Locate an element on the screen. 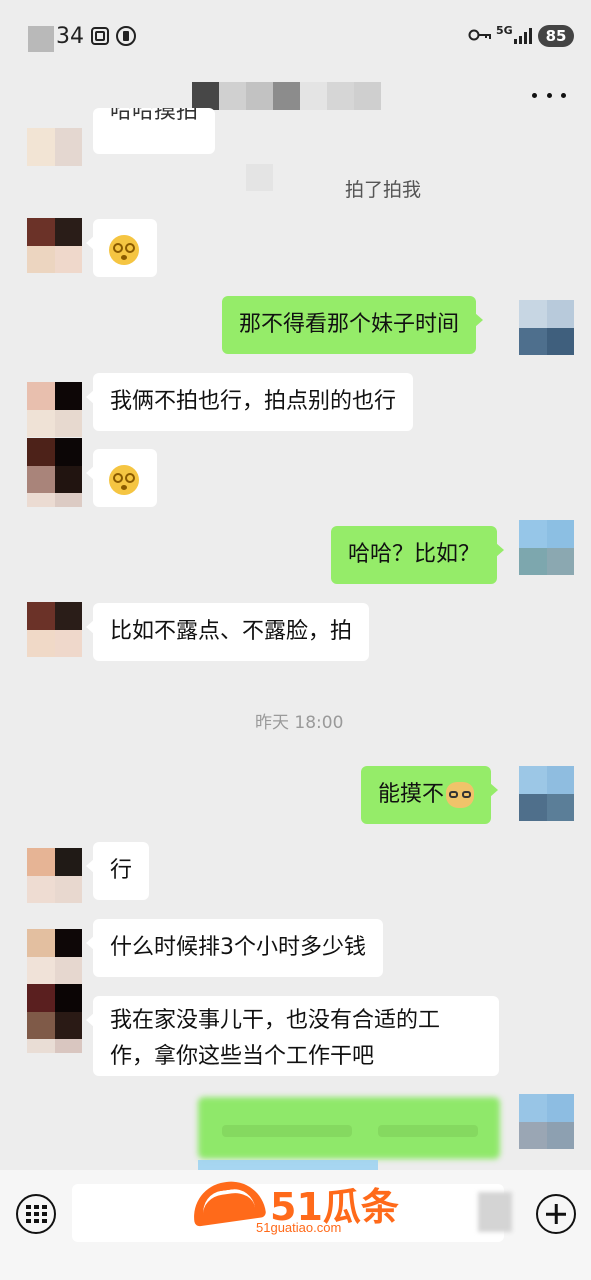 This screenshot has width=591, height=1280. message-bubble-received: 比如不露点、不露脸，拍 is located at coordinates (227, 632).